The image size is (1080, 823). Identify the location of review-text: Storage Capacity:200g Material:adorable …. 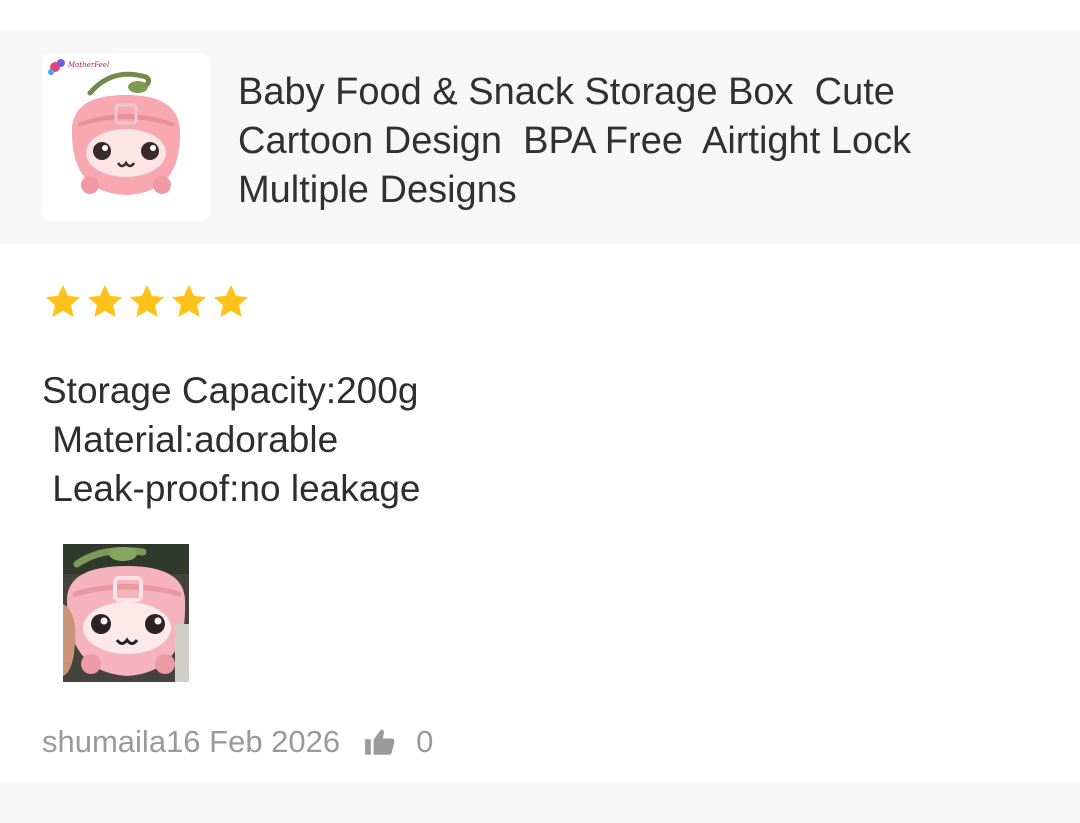
(231, 439).